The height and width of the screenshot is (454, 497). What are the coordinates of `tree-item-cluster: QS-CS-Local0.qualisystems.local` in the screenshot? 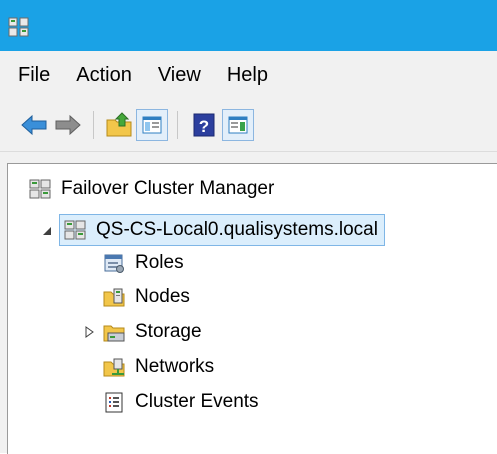 It's located at (222, 230).